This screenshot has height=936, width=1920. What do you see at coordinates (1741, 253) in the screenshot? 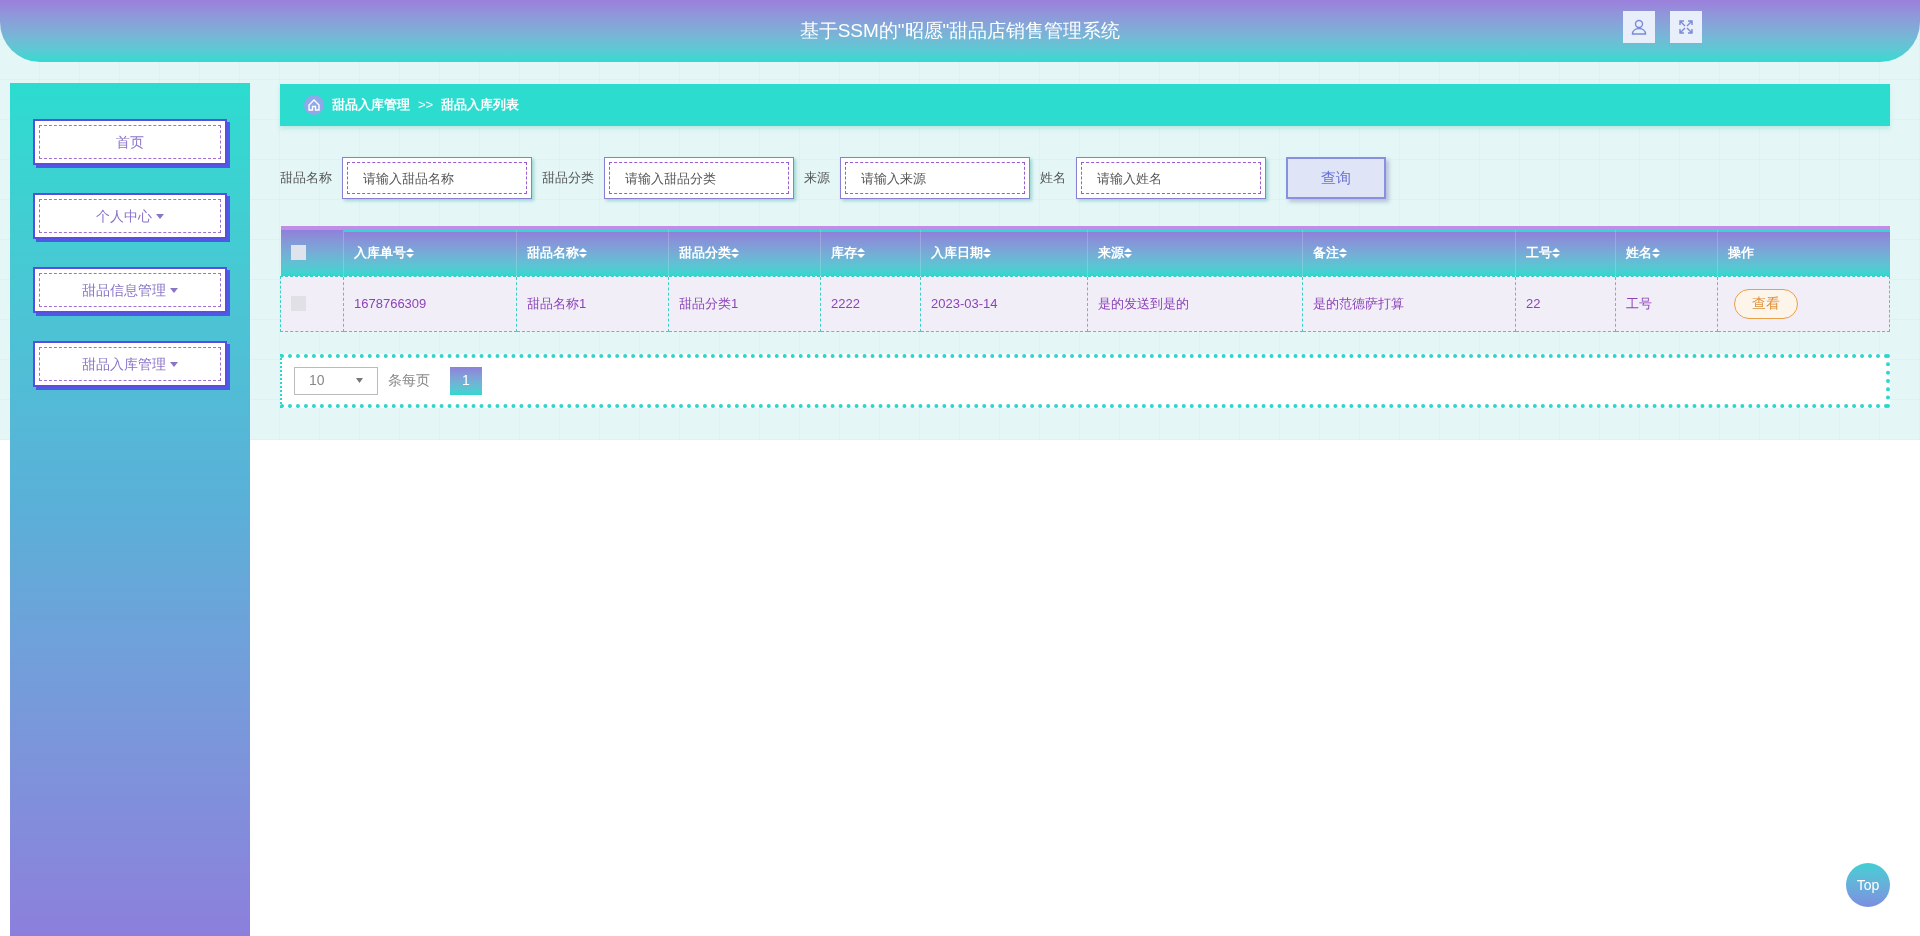
I see `column-header: 操作` at bounding box center [1741, 253].